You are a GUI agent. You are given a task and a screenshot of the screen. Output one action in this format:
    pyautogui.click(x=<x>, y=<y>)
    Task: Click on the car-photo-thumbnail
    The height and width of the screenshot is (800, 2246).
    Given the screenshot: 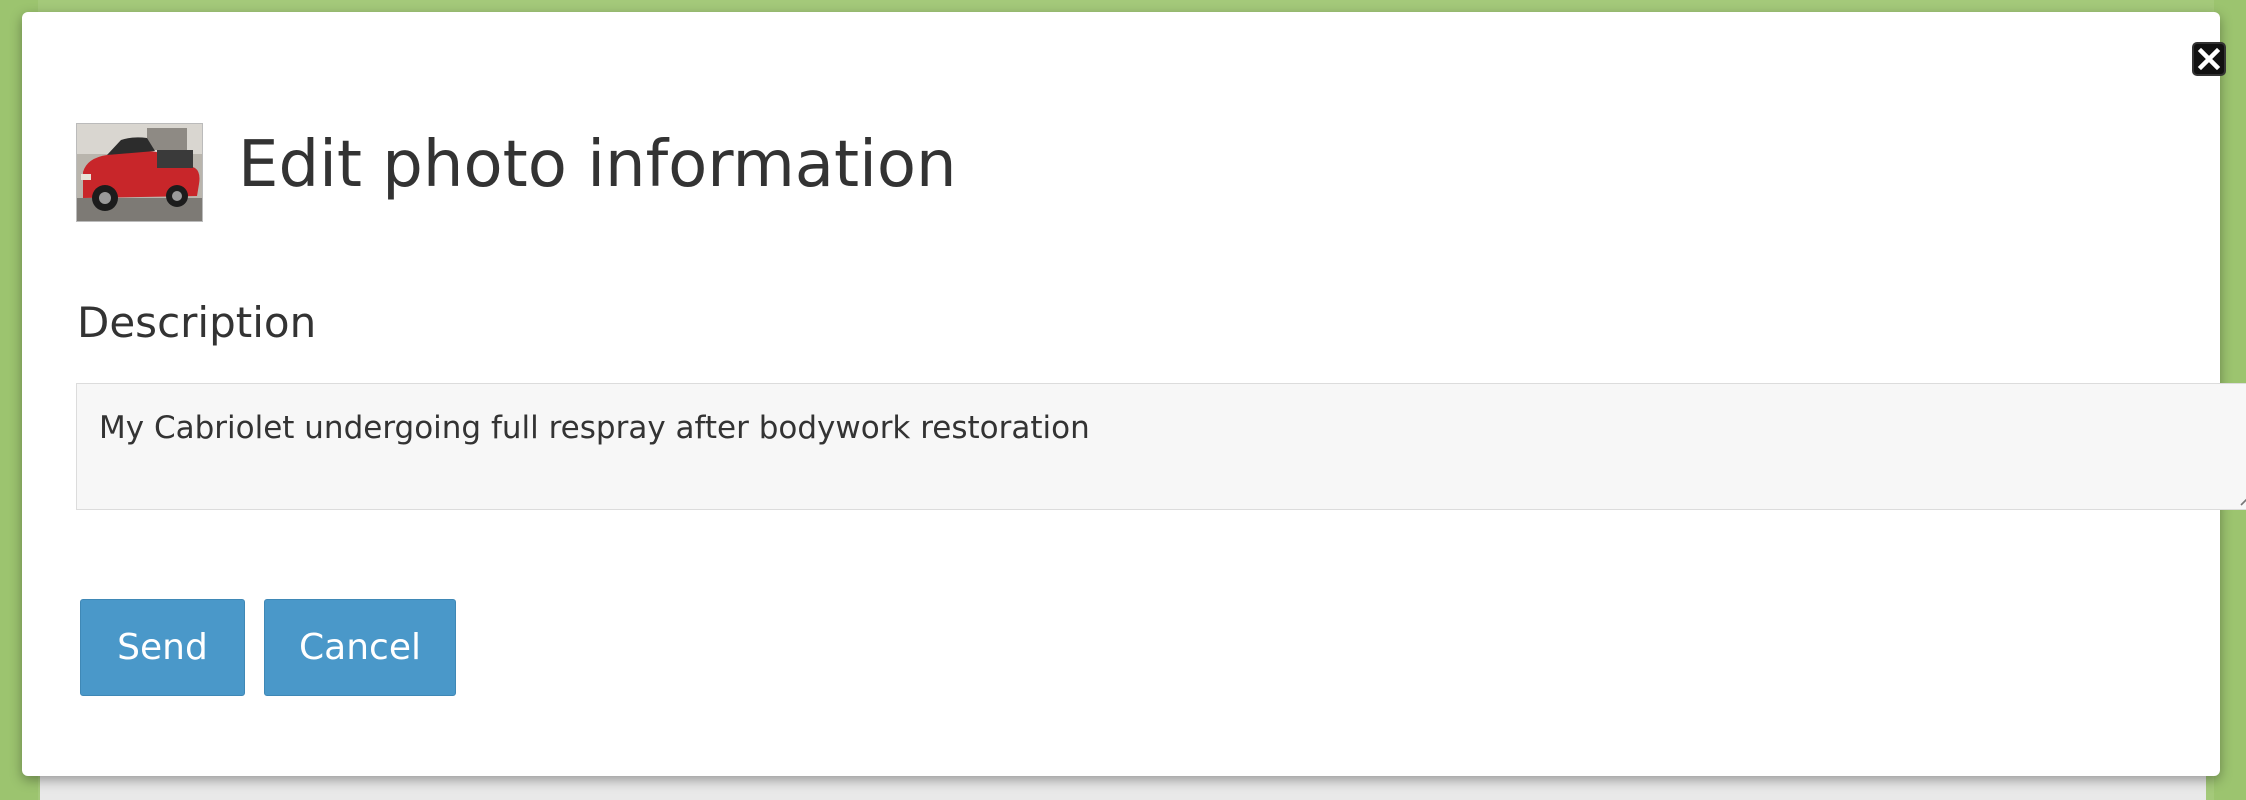 What is the action you would take?
    pyautogui.click(x=139, y=172)
    